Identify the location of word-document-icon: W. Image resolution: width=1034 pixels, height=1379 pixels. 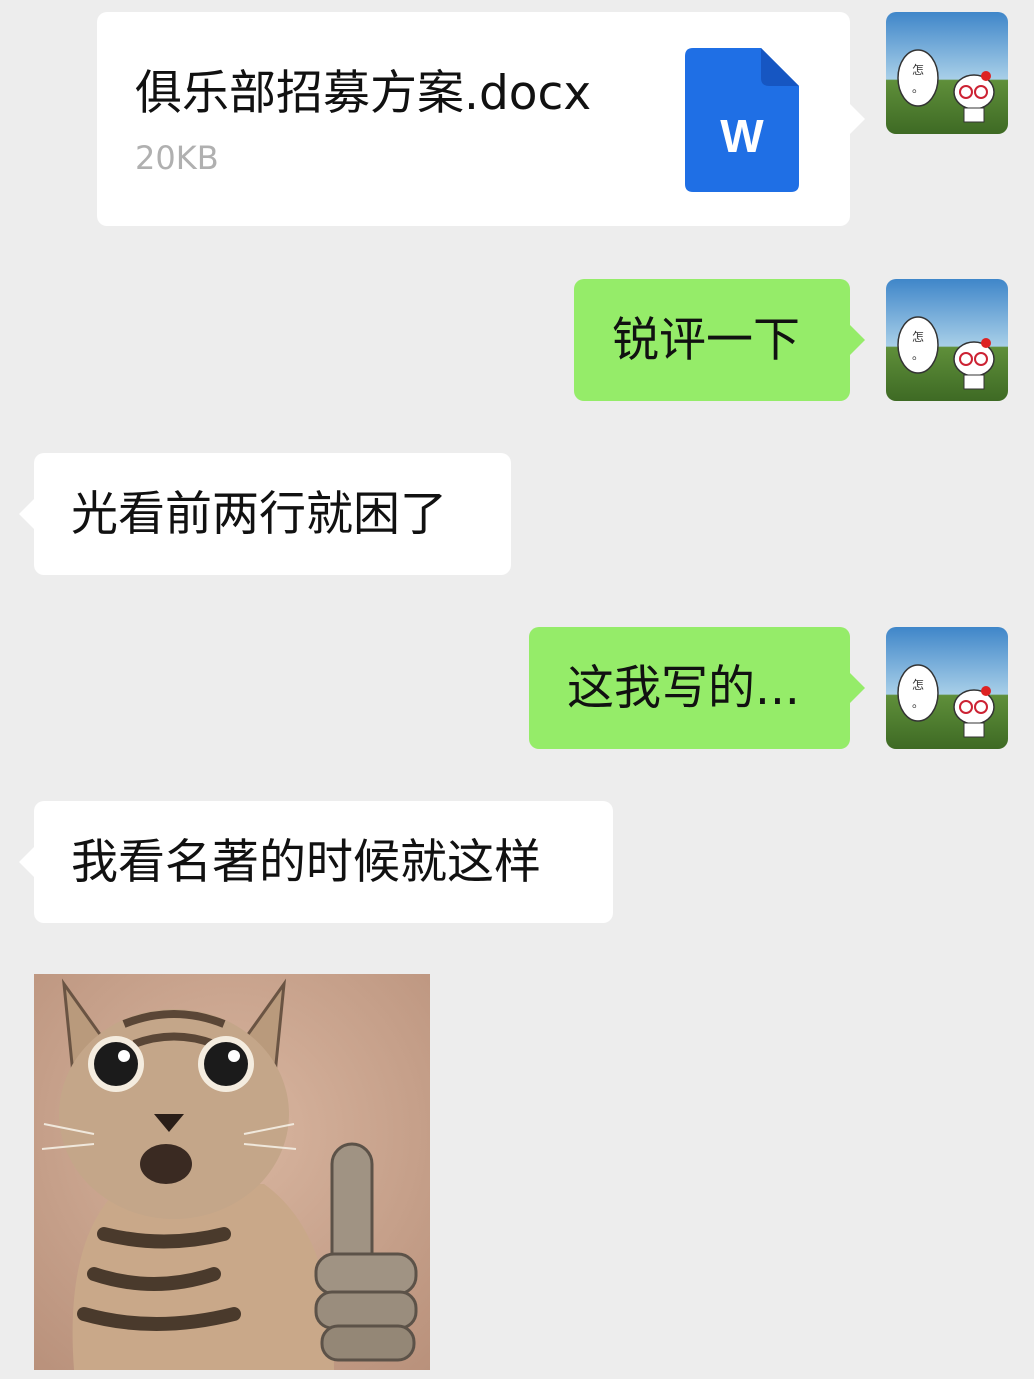
(742, 124).